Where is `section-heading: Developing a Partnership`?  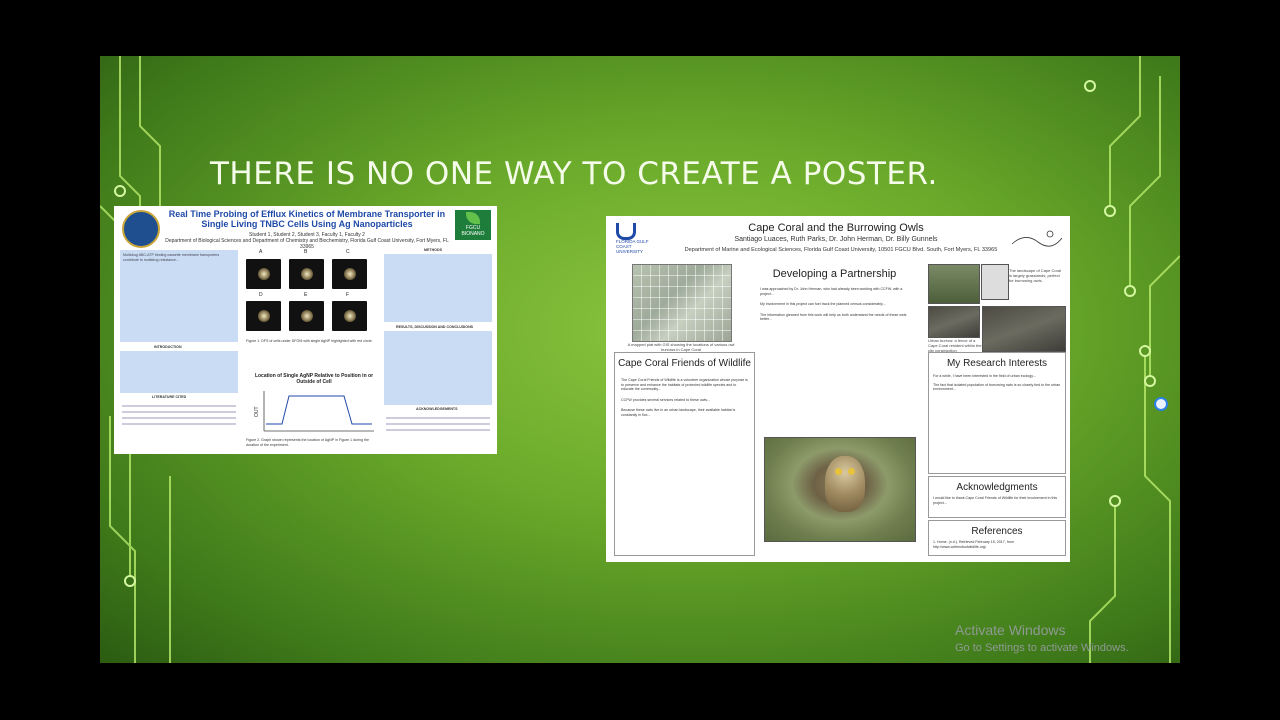
section-heading: Developing a Partnership is located at coordinates (834, 274).